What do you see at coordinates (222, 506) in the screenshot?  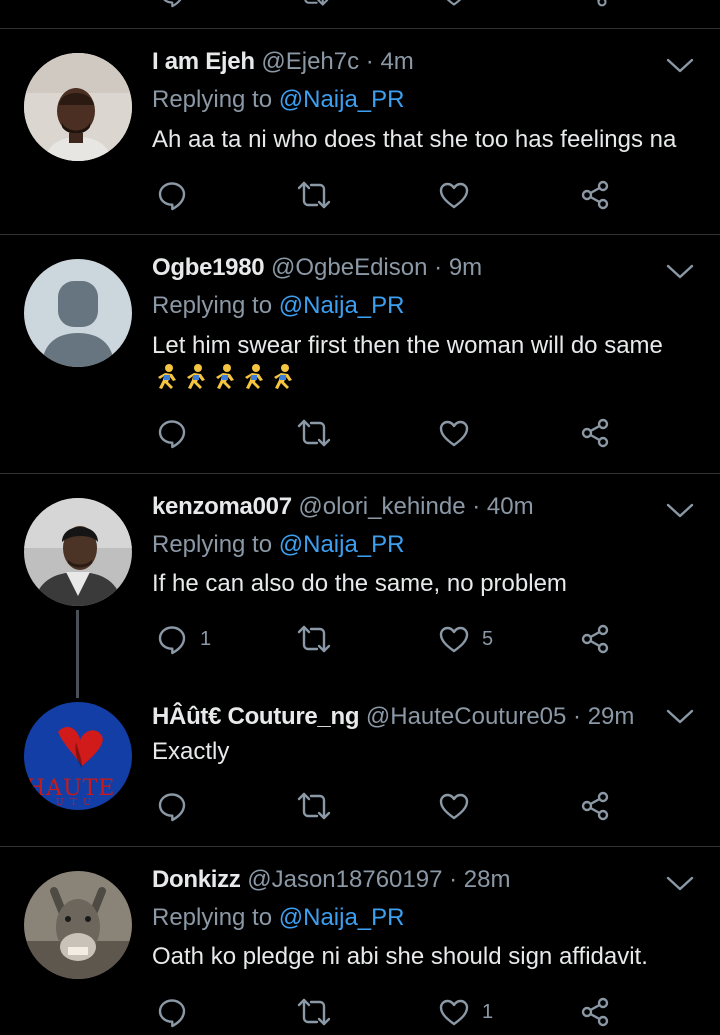 I see `display-name: kenzoma007` at bounding box center [222, 506].